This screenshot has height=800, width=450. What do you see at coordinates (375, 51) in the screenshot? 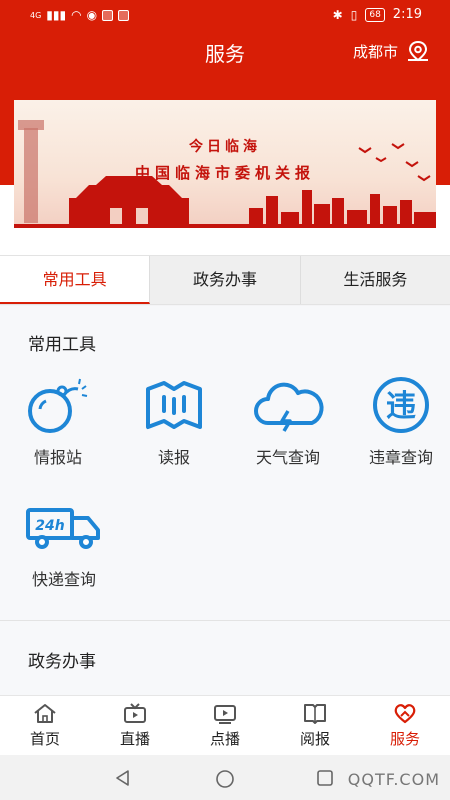
I see `city-label: 成都市` at bounding box center [375, 51].